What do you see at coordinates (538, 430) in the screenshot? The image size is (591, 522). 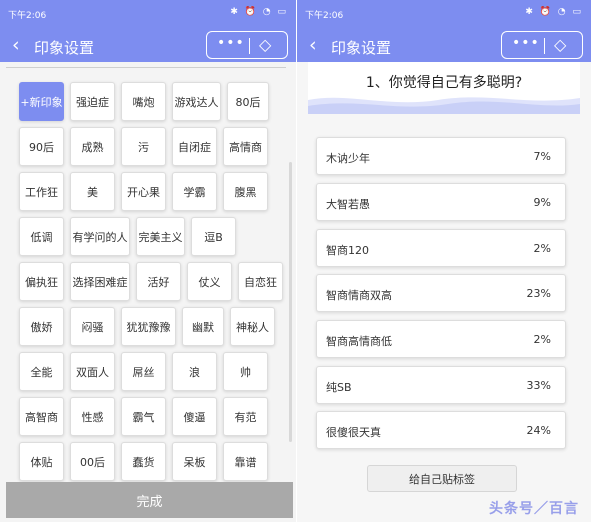 I see `option-percentage: 24%` at bounding box center [538, 430].